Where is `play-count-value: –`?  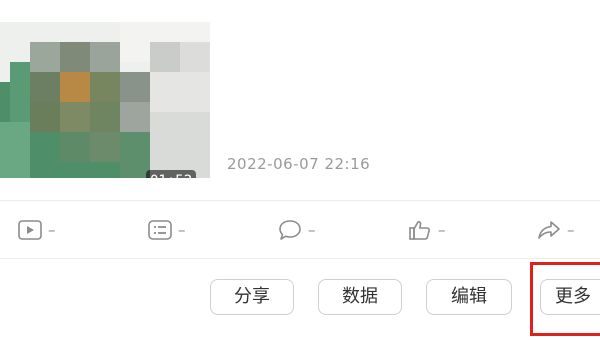 play-count-value: – is located at coordinates (52, 230).